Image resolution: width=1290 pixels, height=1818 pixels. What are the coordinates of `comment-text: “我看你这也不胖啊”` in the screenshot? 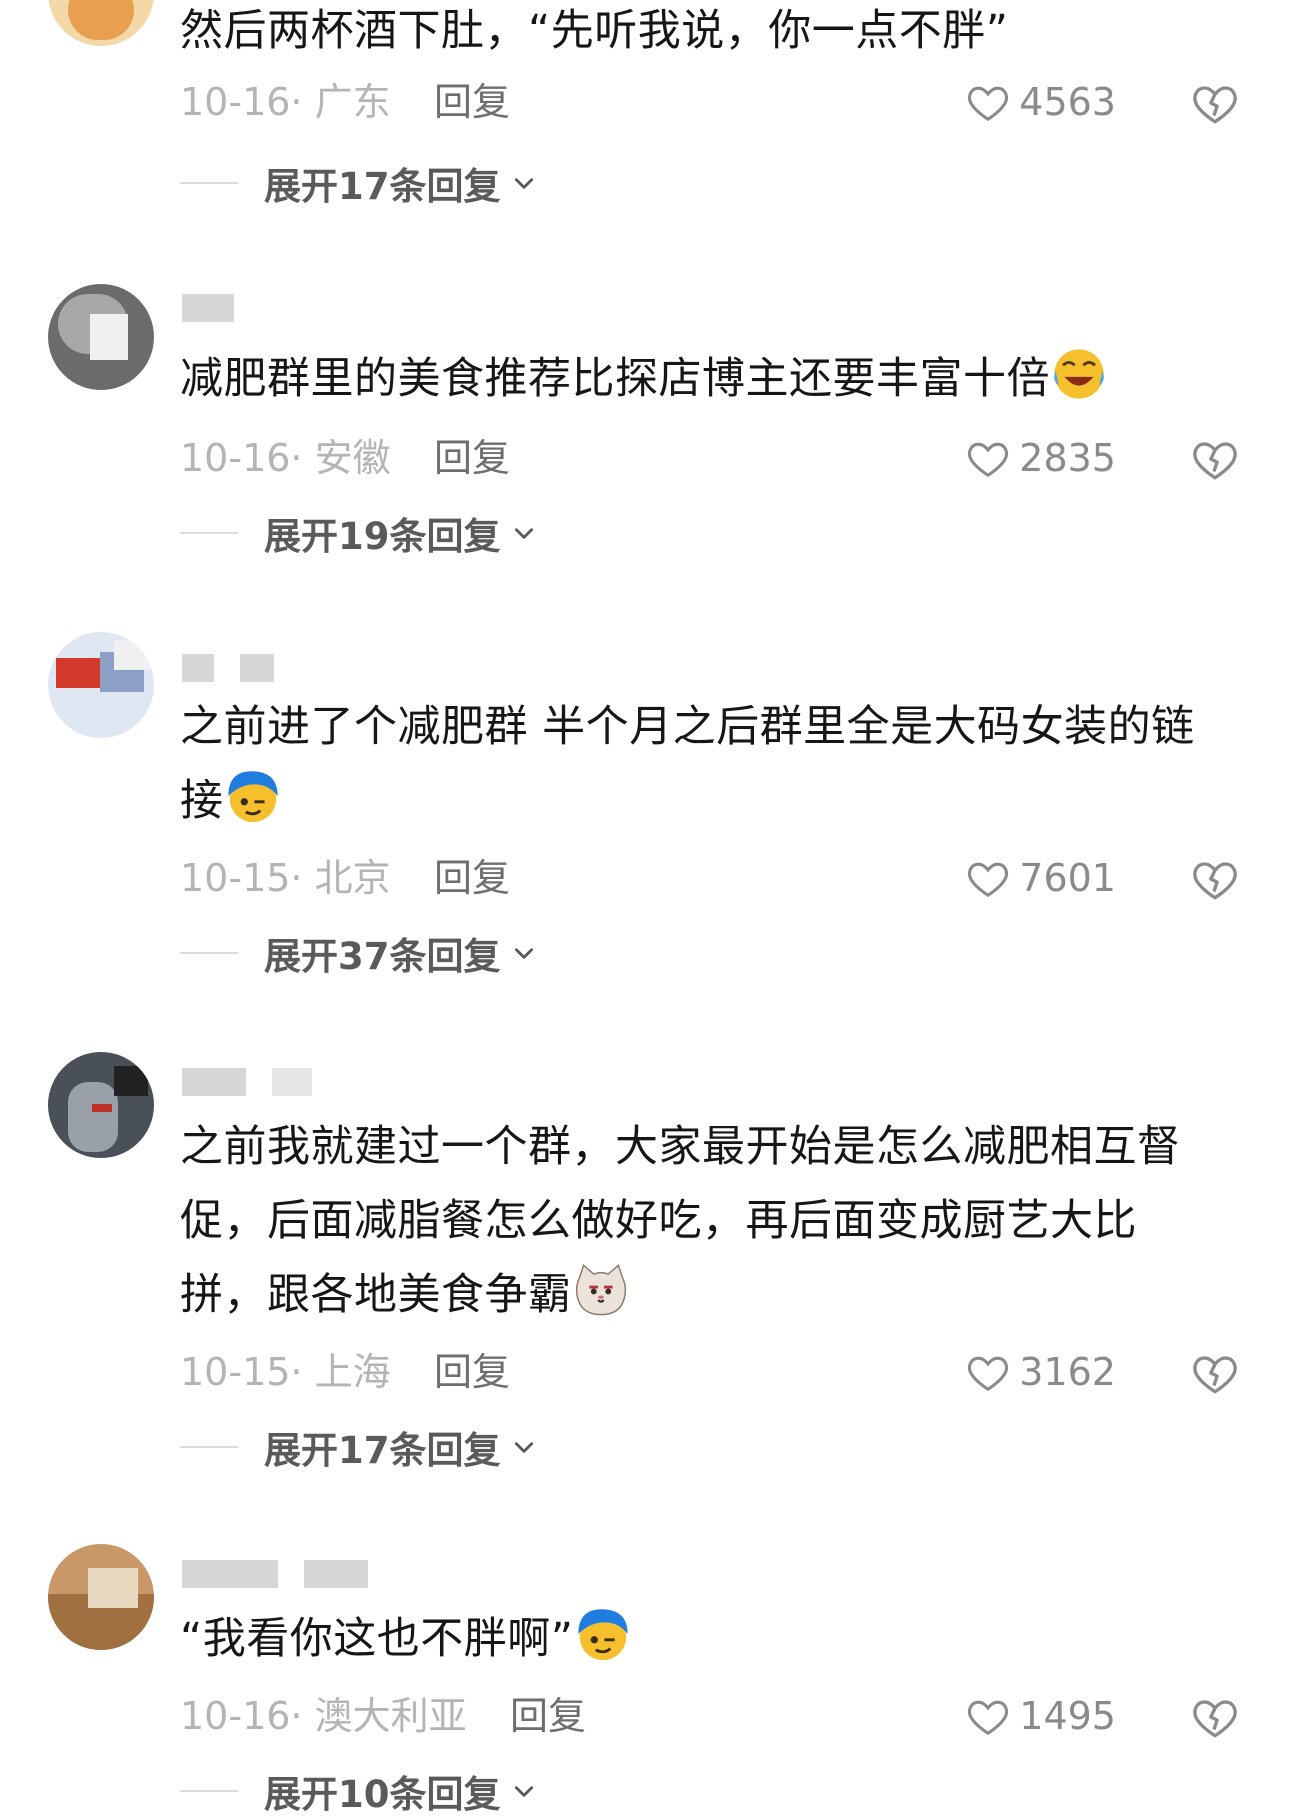 It's located at (700, 1639).